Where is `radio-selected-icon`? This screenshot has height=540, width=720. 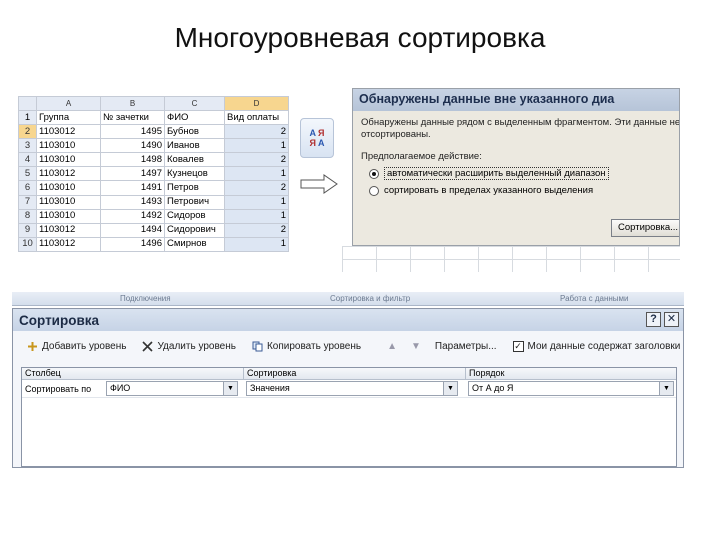
radio-selected-icon is located at coordinates (374, 173).